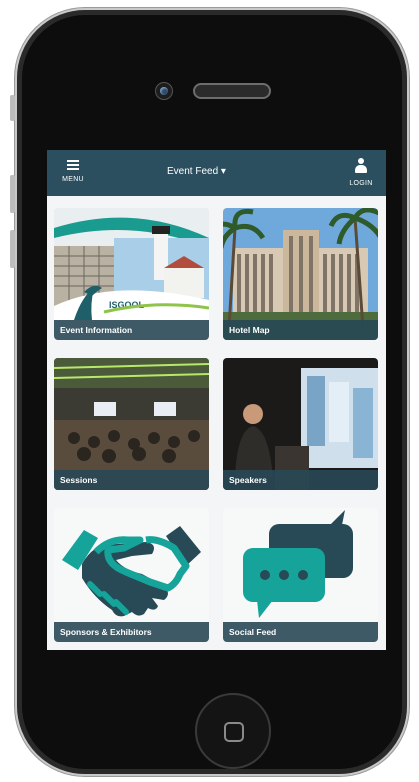 Image resolution: width=419 pixels, height=782 pixels. What do you see at coordinates (164, 91) in the screenshot?
I see `front-camera` at bounding box center [164, 91].